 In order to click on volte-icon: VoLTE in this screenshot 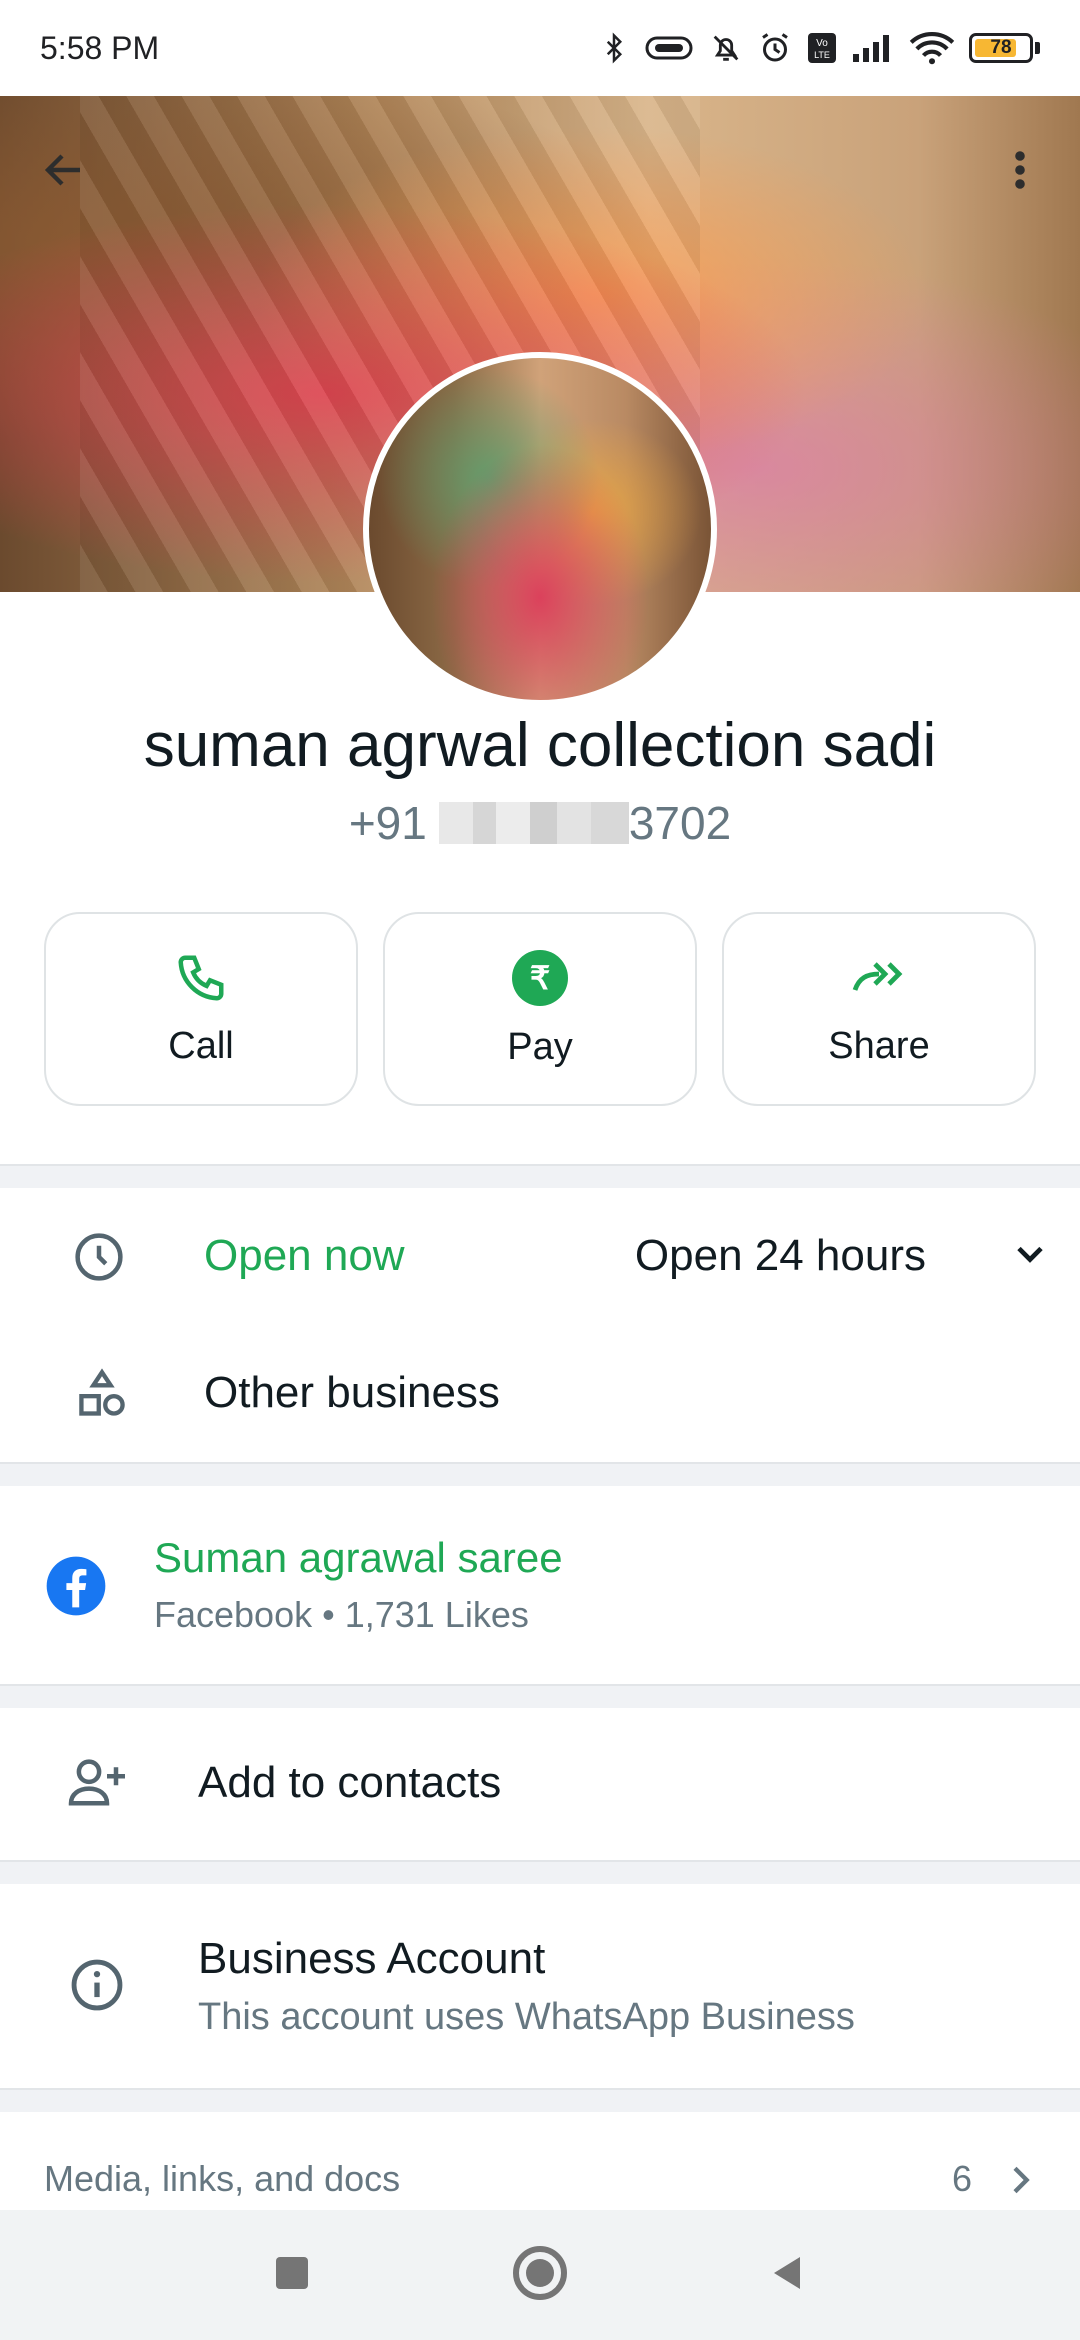, I will do `click(822, 48)`.